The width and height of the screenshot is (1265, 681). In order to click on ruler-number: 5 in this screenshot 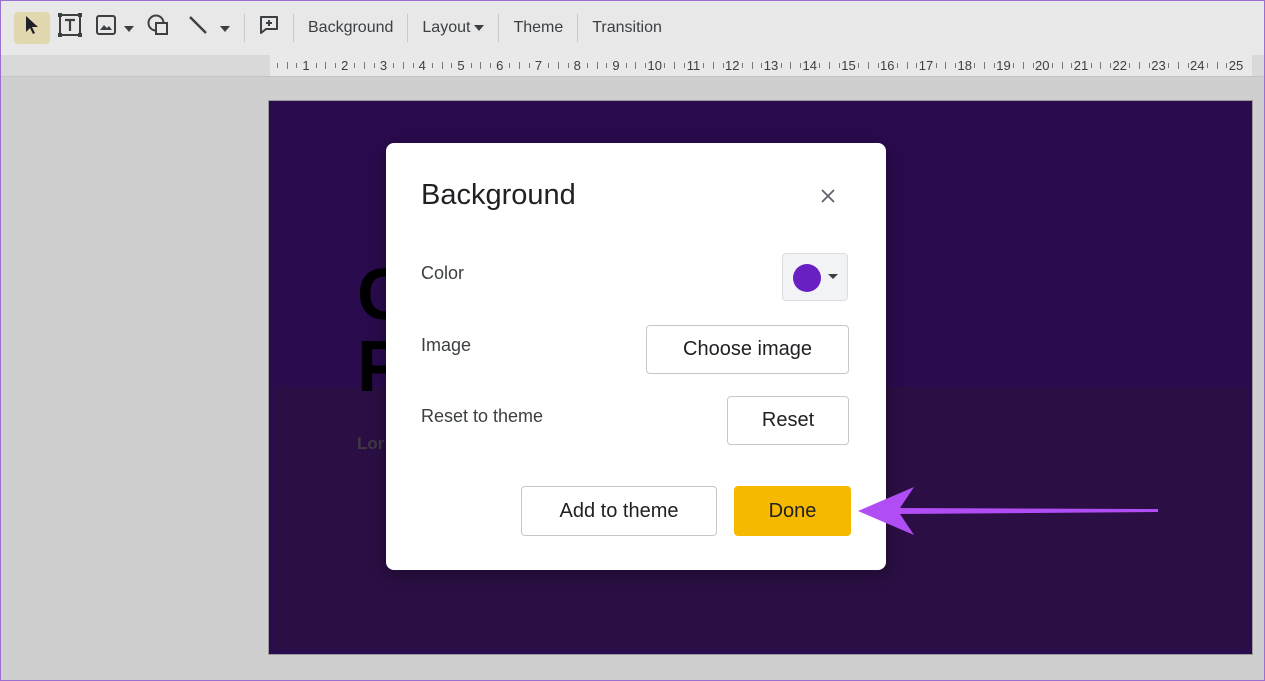, I will do `click(461, 65)`.